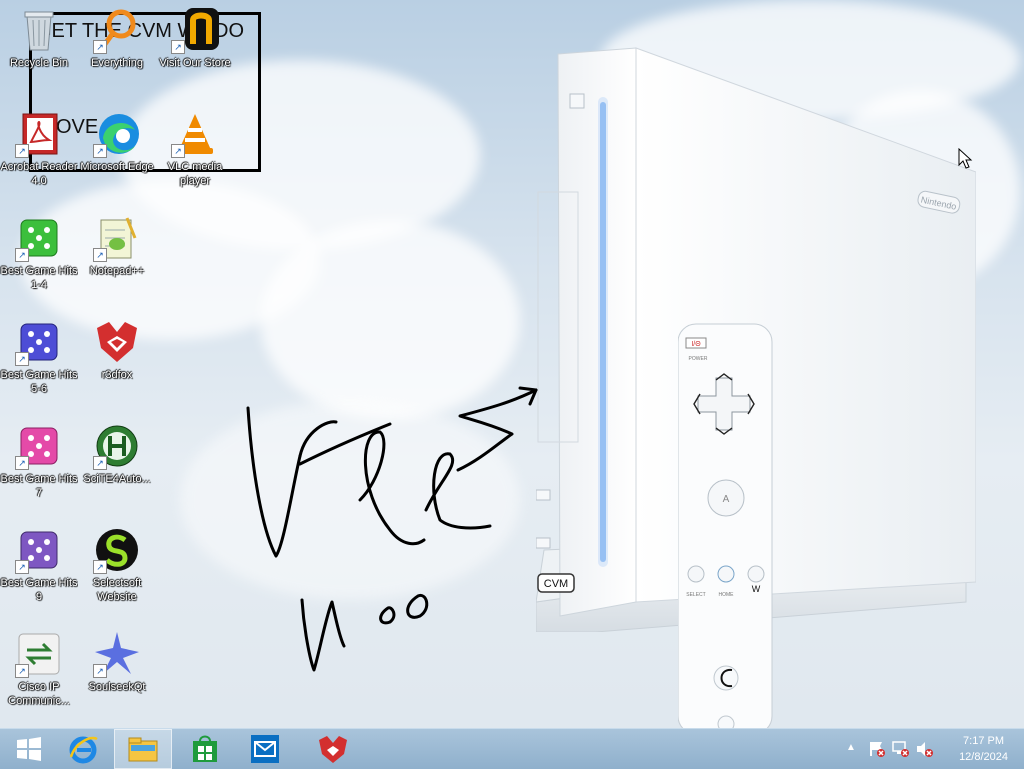 The image size is (1024, 769). Describe the element at coordinates (117, 446) in the screenshot. I see `scite-icon: ↗` at that location.